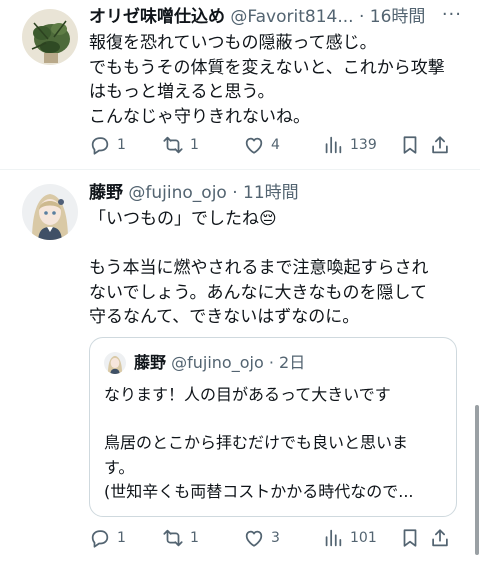 The width and height of the screenshot is (480, 561). What do you see at coordinates (50, 212) in the screenshot?
I see `avatar-fujino` at bounding box center [50, 212].